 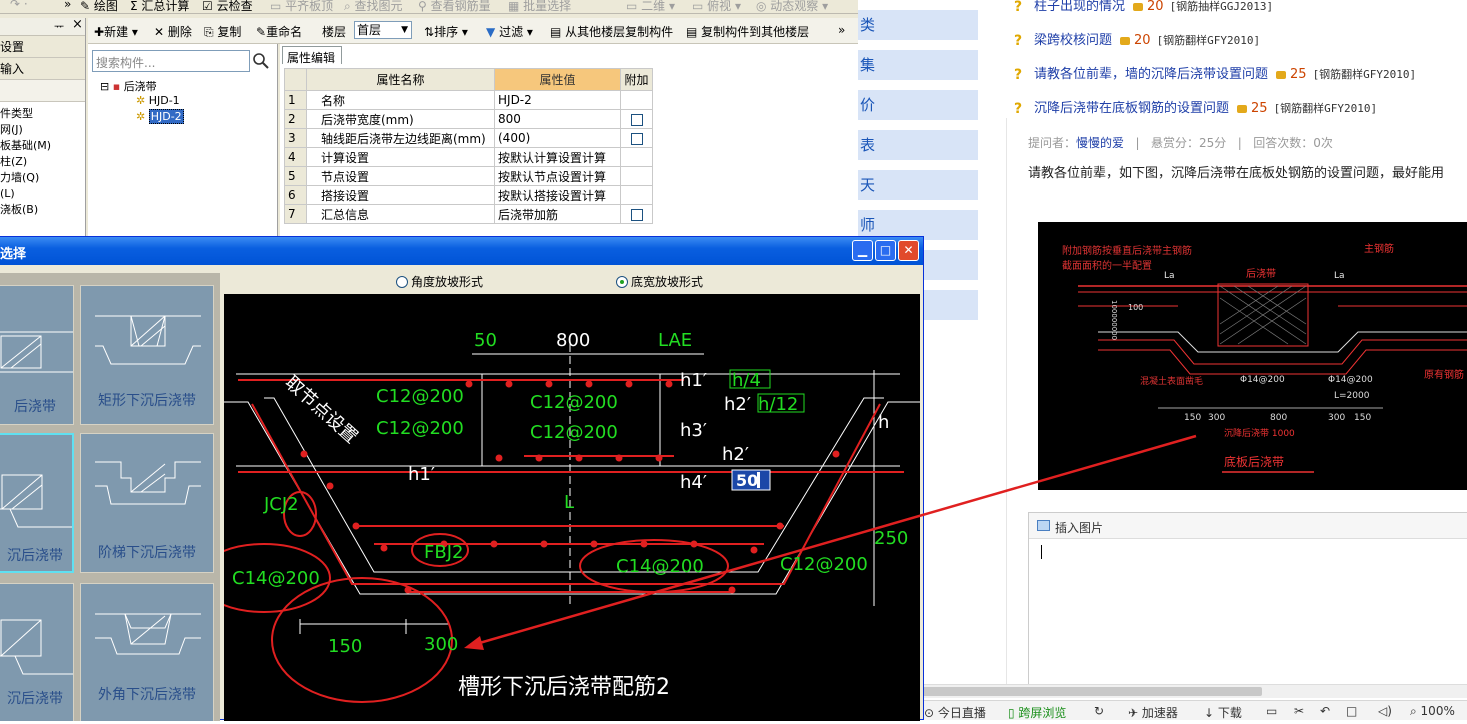 I want to click on property-value: 按默认节点设置计算, so click(x=557, y=176).